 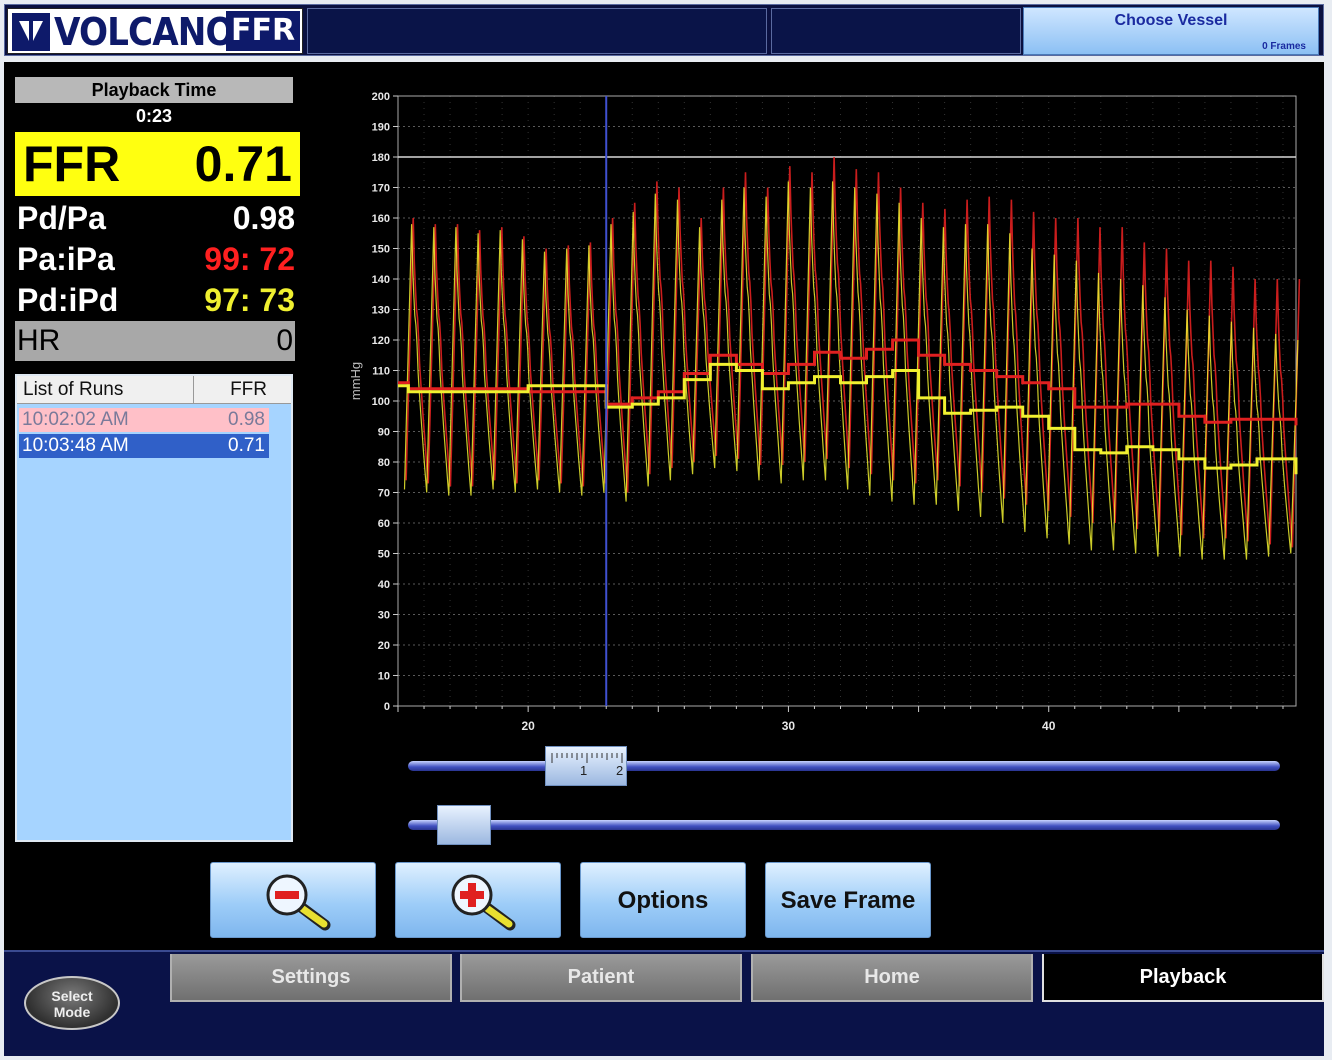 What do you see at coordinates (844, 825) in the screenshot?
I see `scroll-slider-track` at bounding box center [844, 825].